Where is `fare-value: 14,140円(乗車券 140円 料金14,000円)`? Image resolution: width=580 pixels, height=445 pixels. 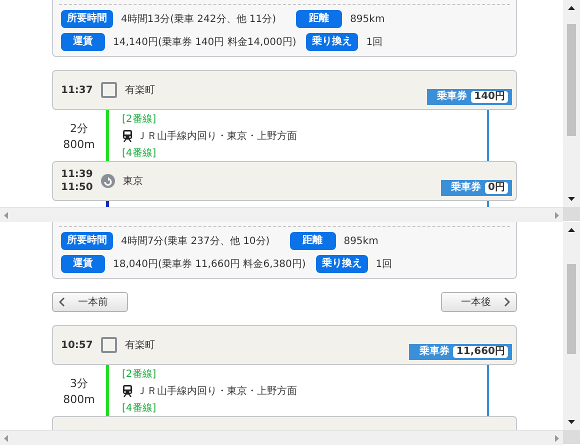
fare-value: 14,140円(乗車券 140円 料金14,000円) is located at coordinates (204, 42).